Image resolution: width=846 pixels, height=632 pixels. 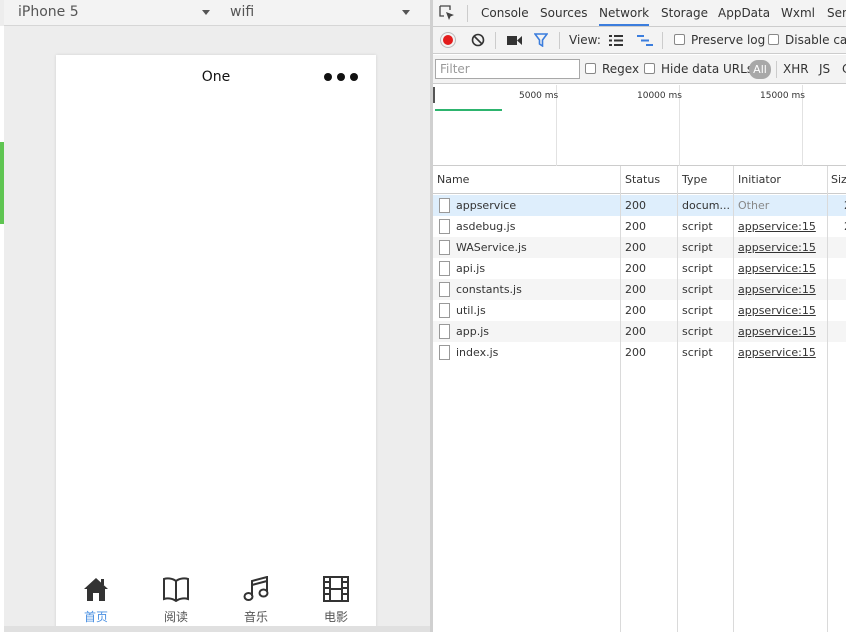 What do you see at coordinates (434, 95) in the screenshot?
I see `timeline-start-marker` at bounding box center [434, 95].